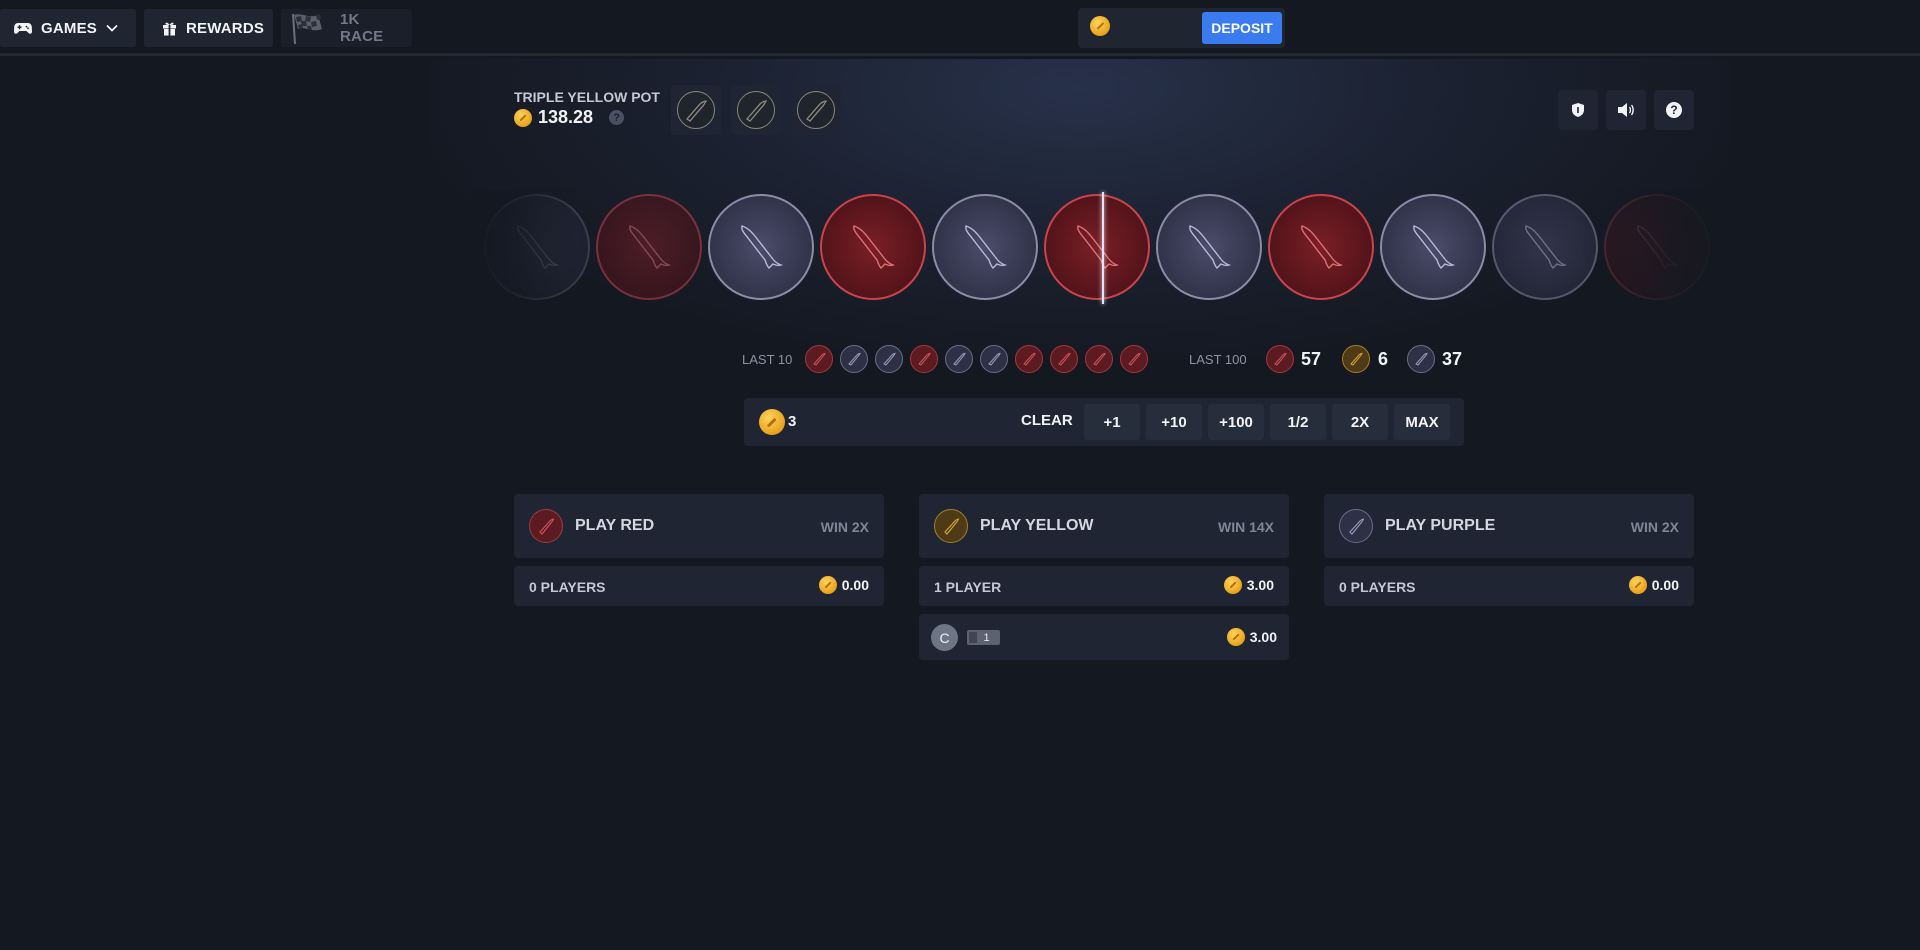 The image size is (1920, 950). What do you see at coordinates (1422, 422) in the screenshot?
I see `max-button: MAX` at bounding box center [1422, 422].